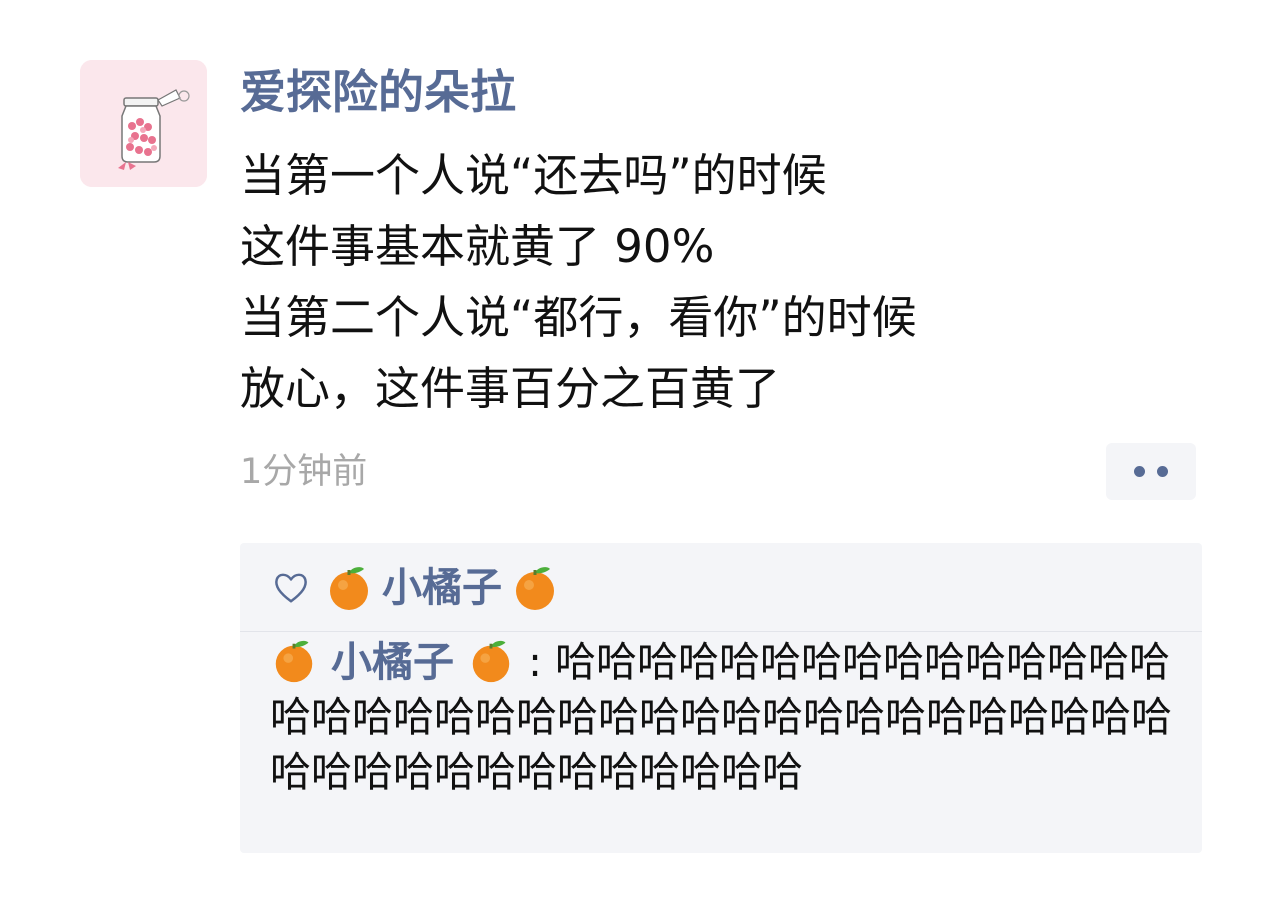 The height and width of the screenshot is (917, 1284). I want to click on post-username: 爱探险的朵拉, so click(378, 92).